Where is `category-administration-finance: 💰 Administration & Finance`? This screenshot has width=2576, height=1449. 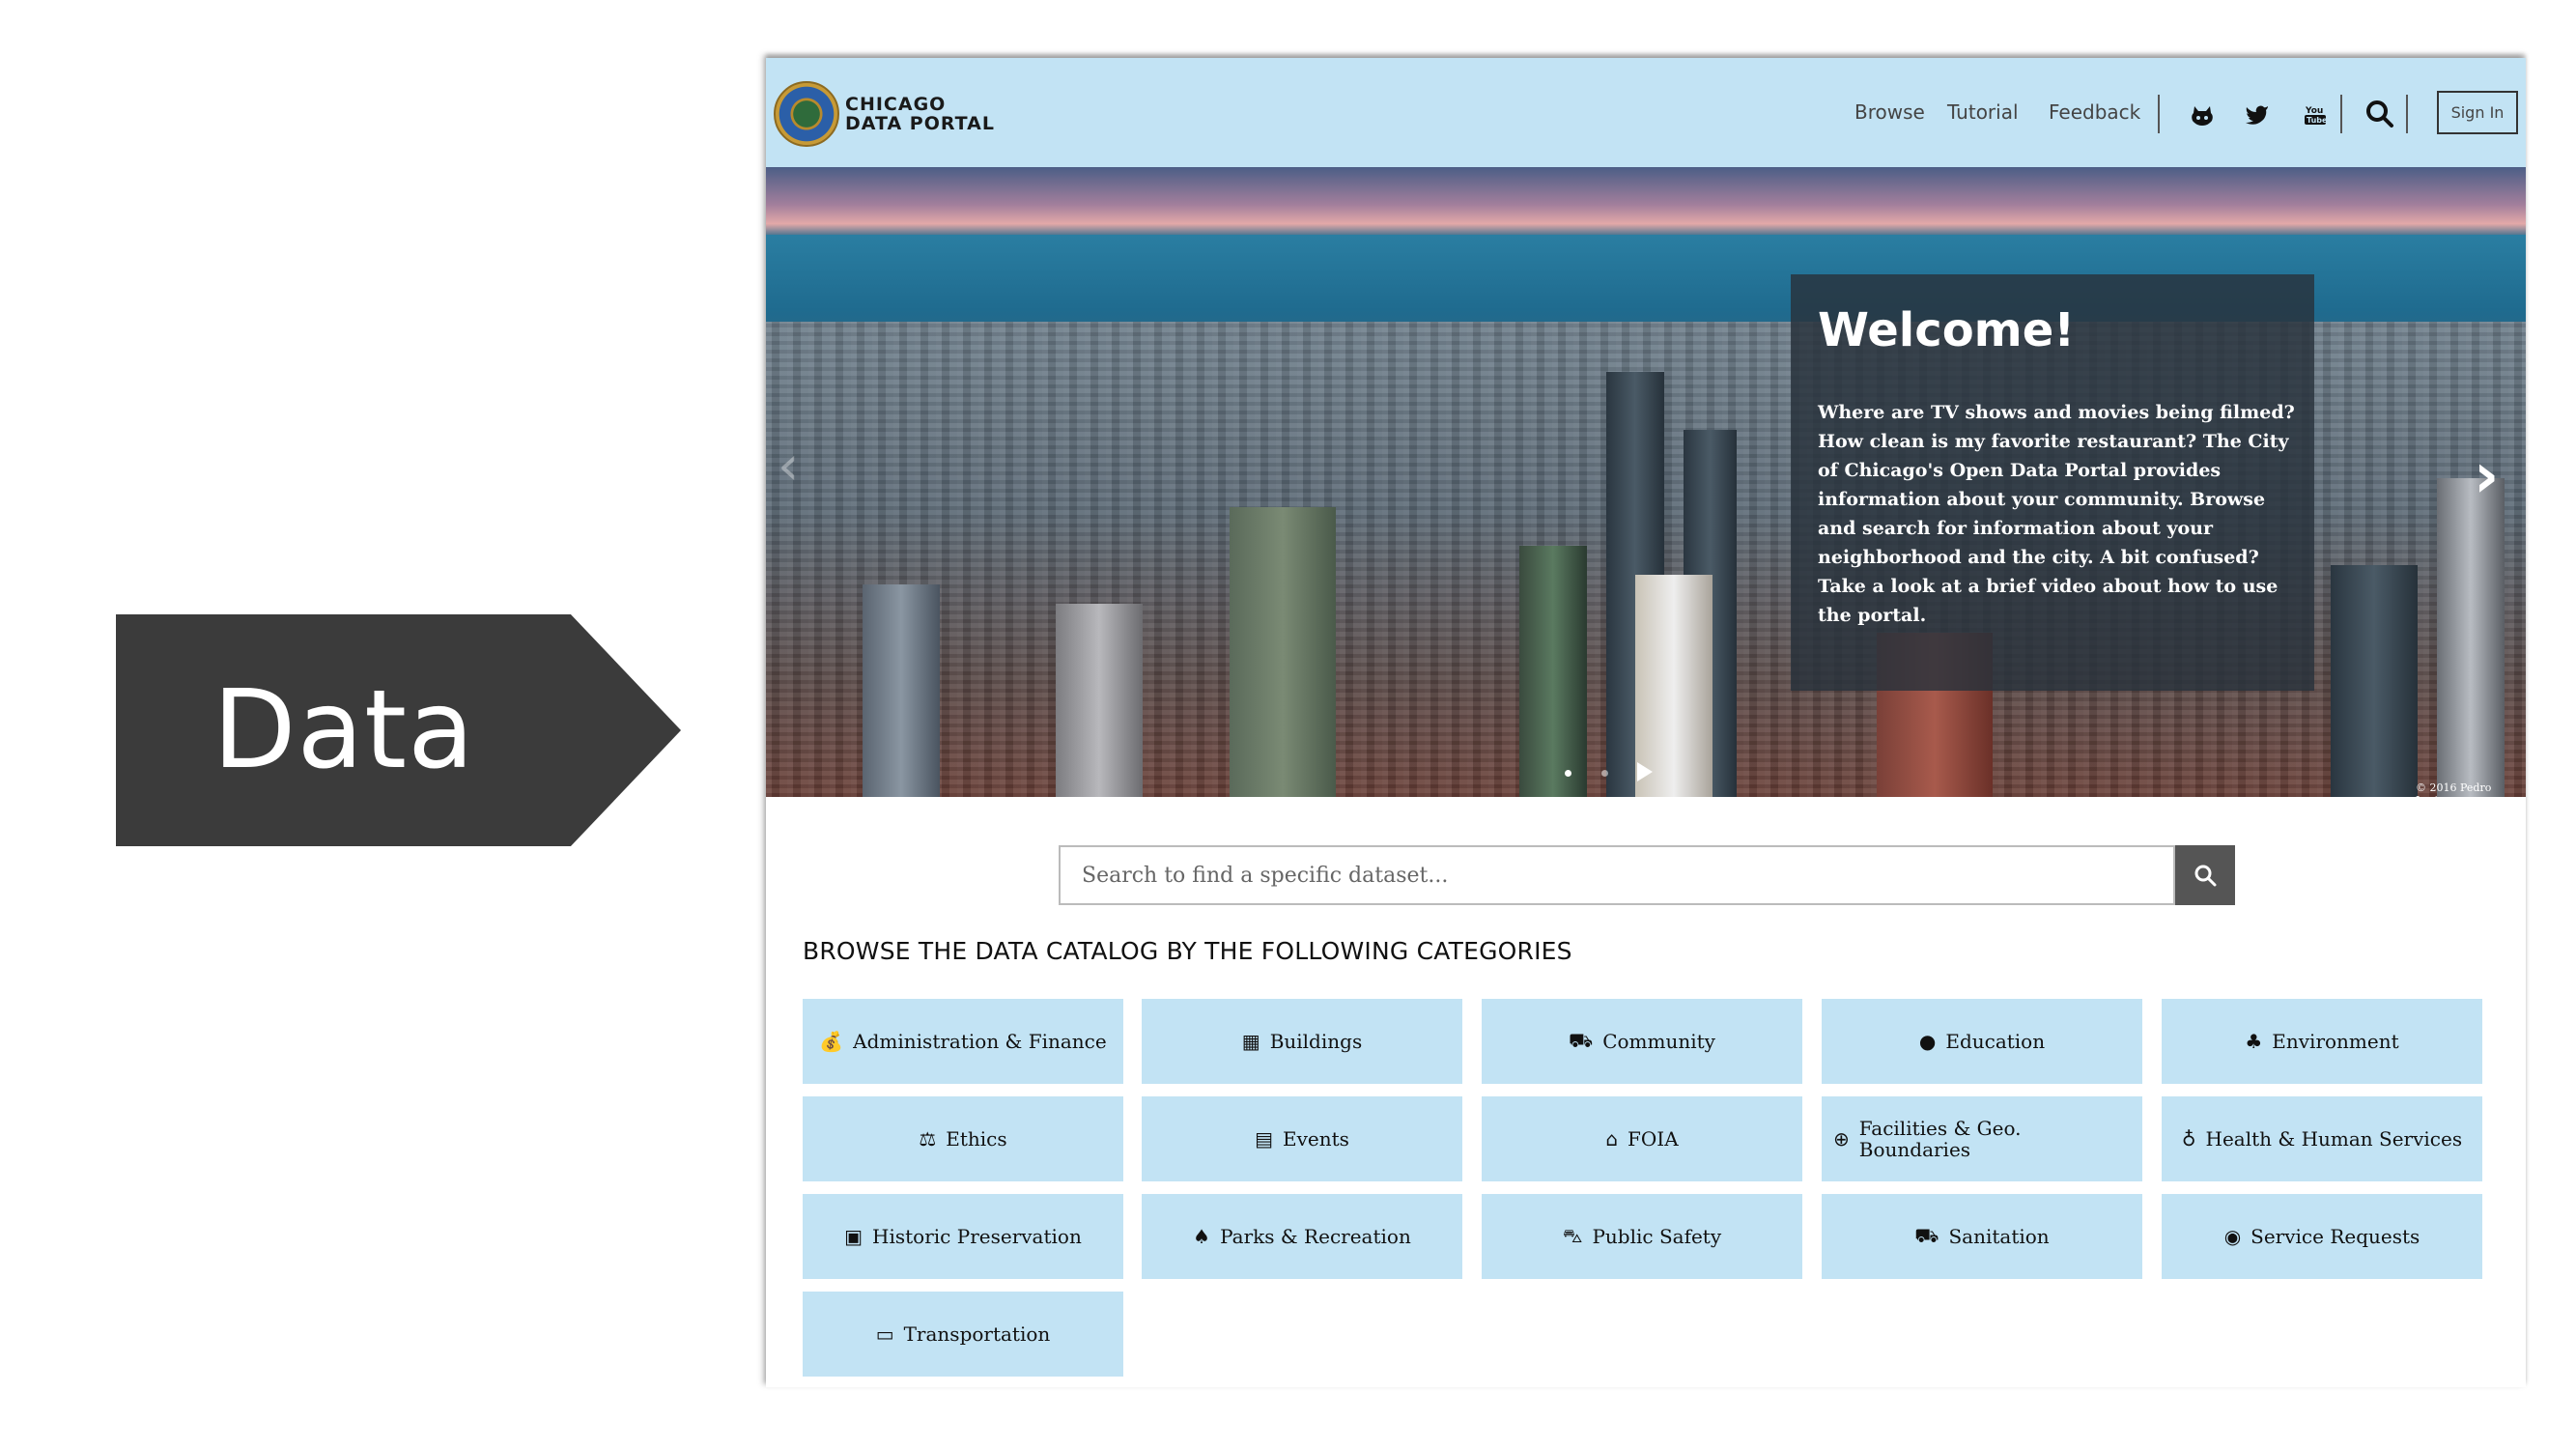 category-administration-finance: 💰 Administration & Finance is located at coordinates (963, 1041).